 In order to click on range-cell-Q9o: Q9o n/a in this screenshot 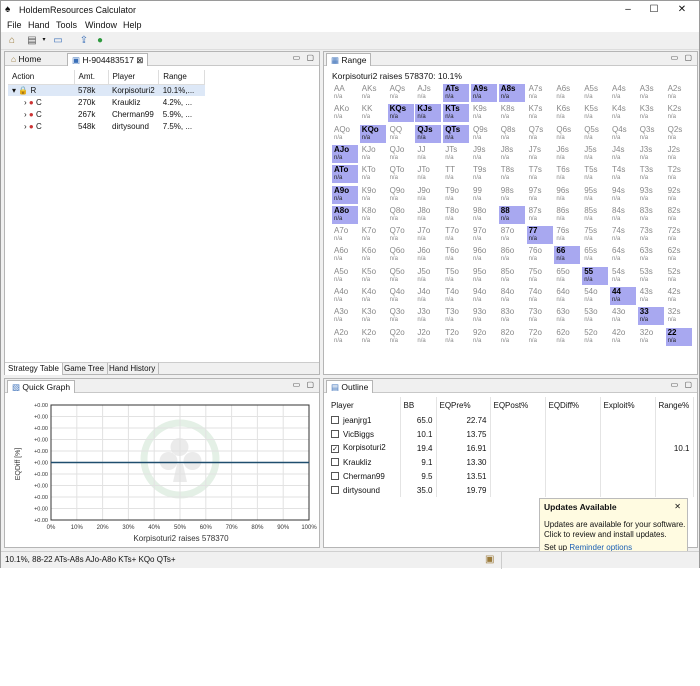, I will do `click(401, 195)`.